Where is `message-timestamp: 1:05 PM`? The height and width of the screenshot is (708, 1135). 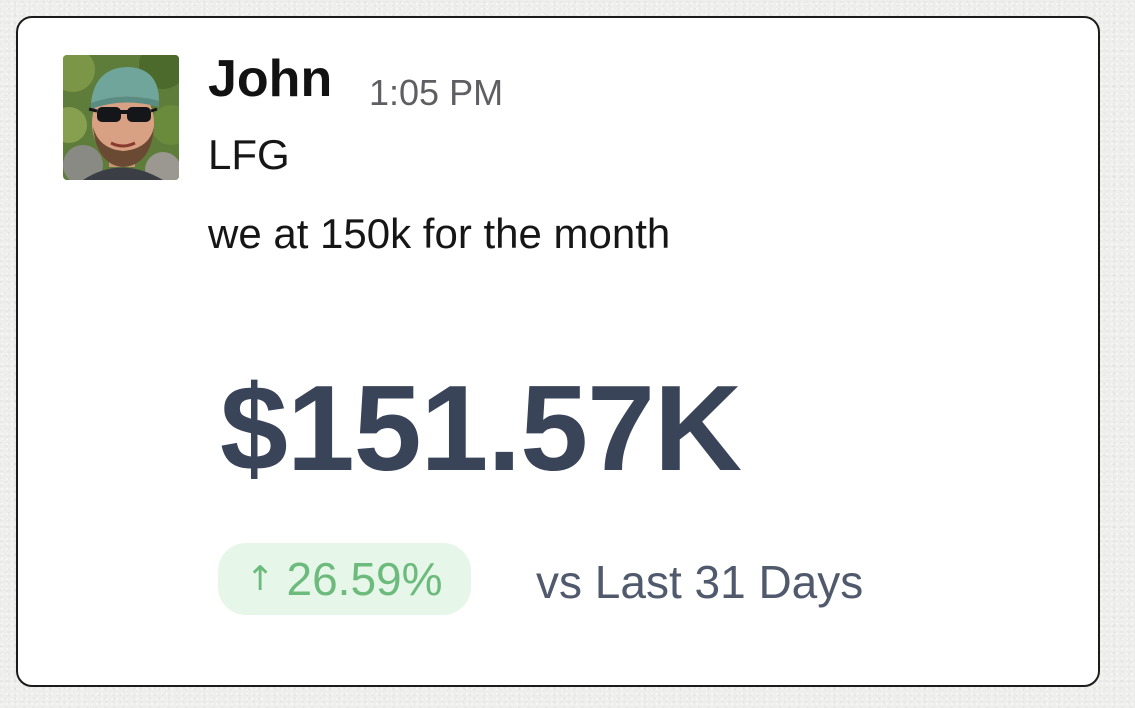
message-timestamp: 1:05 PM is located at coordinates (436, 93).